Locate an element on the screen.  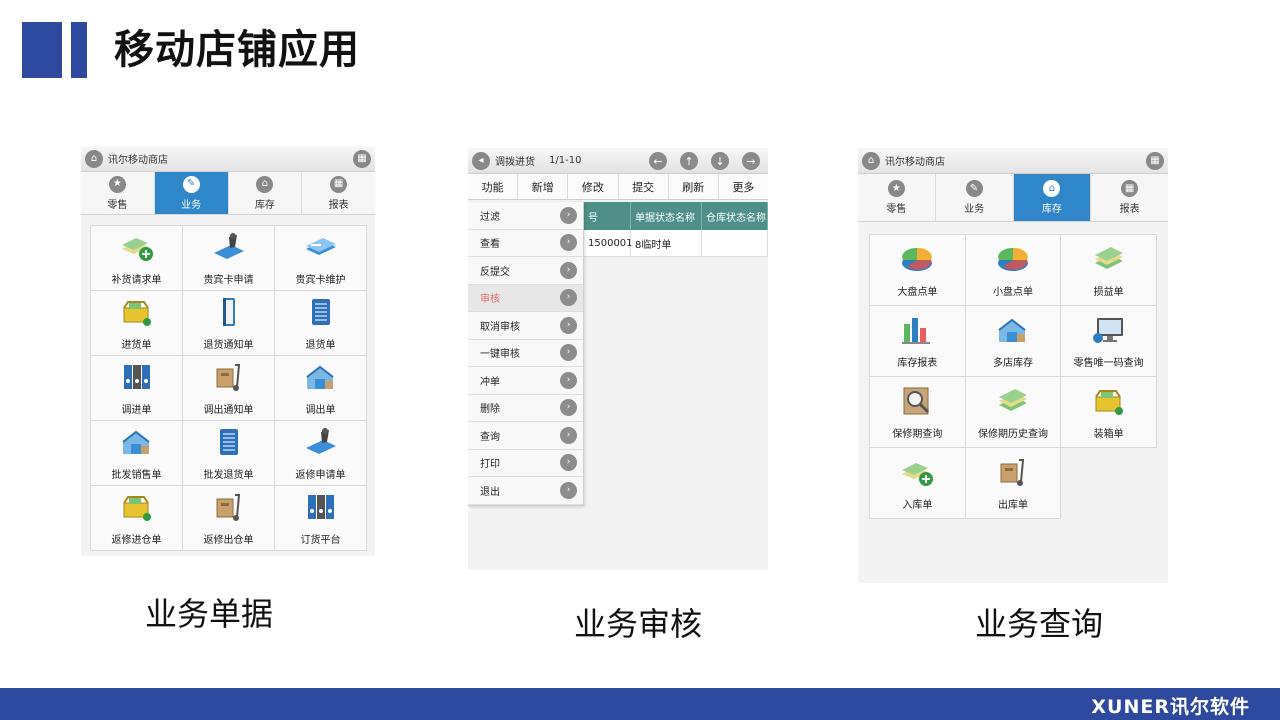
toolbar-button: 新增 is located at coordinates (543, 186).